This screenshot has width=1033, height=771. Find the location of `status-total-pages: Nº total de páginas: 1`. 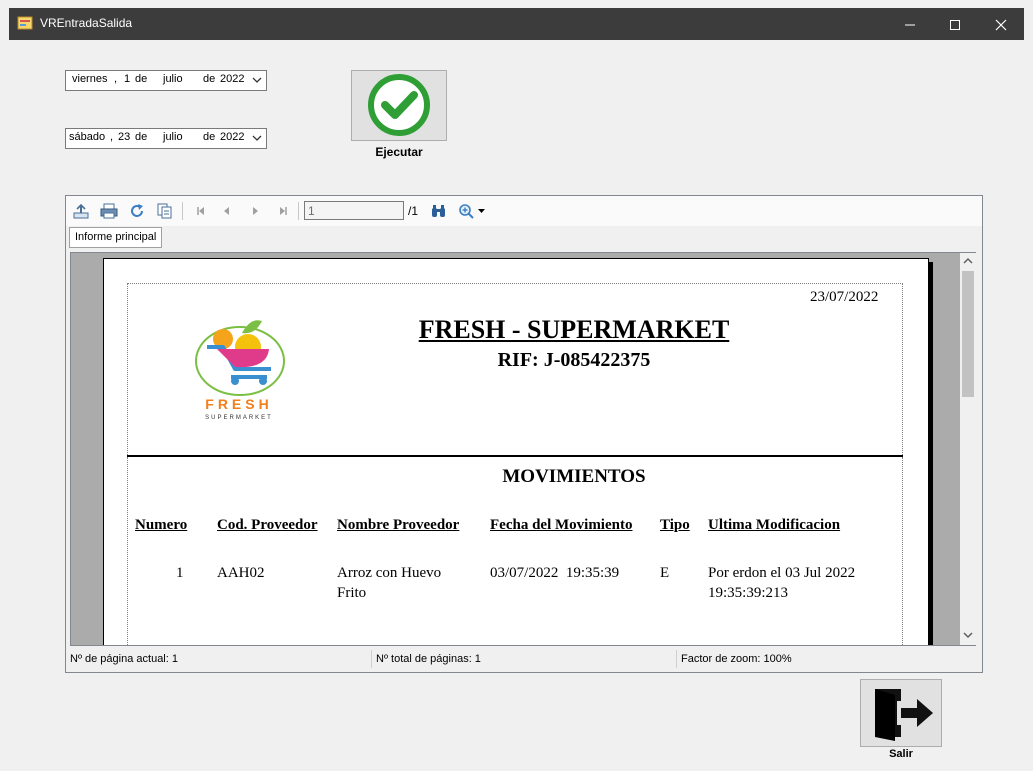

status-total-pages: Nº total de páginas: 1 is located at coordinates (524, 659).